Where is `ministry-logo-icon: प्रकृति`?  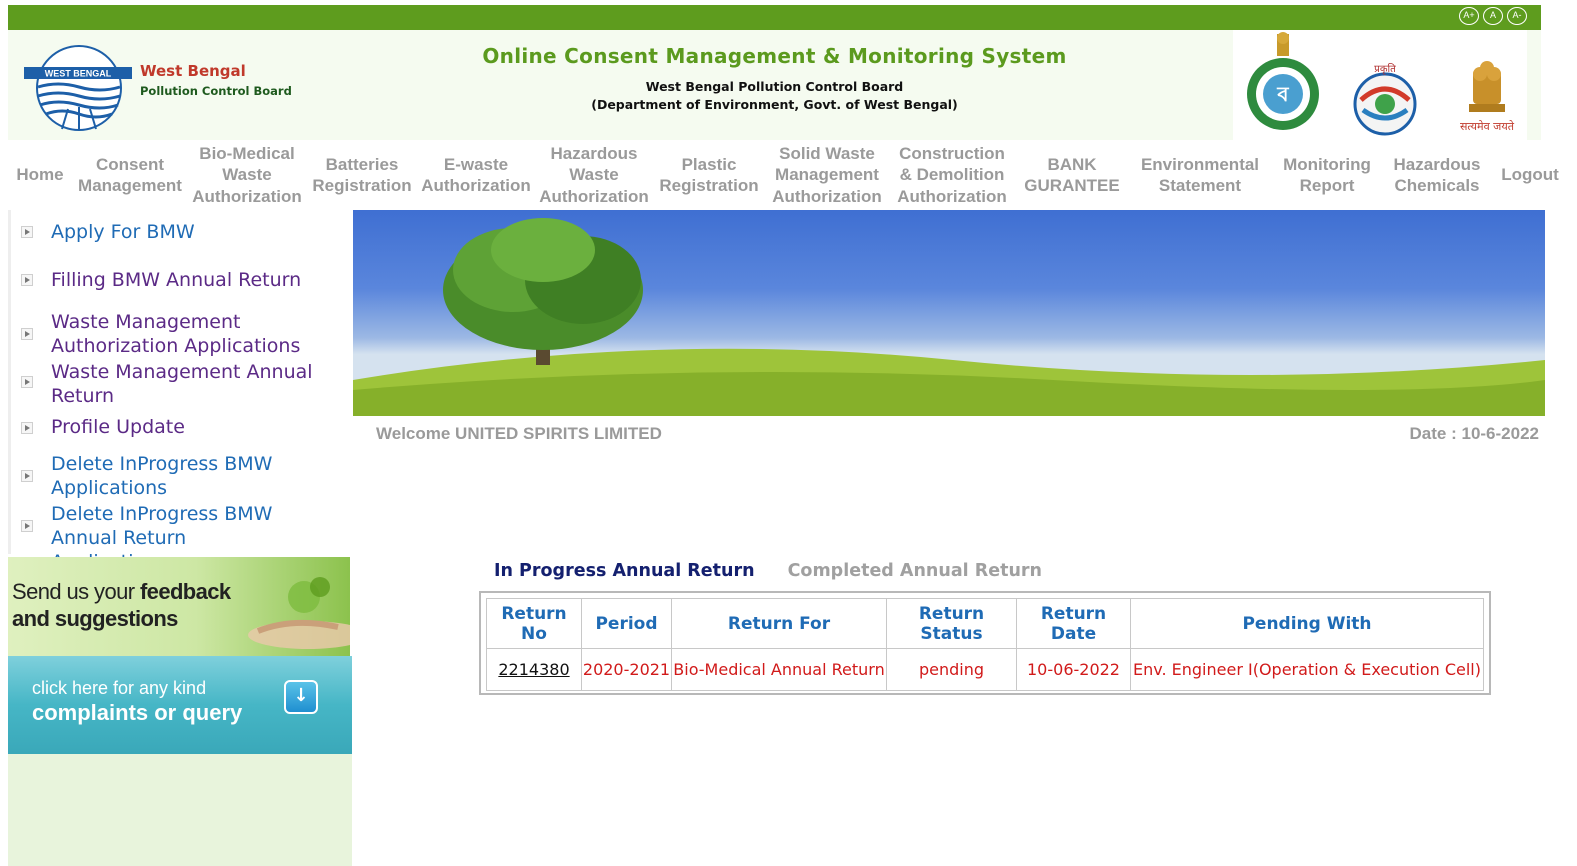 ministry-logo-icon: प्रकृति is located at coordinates (1385, 99).